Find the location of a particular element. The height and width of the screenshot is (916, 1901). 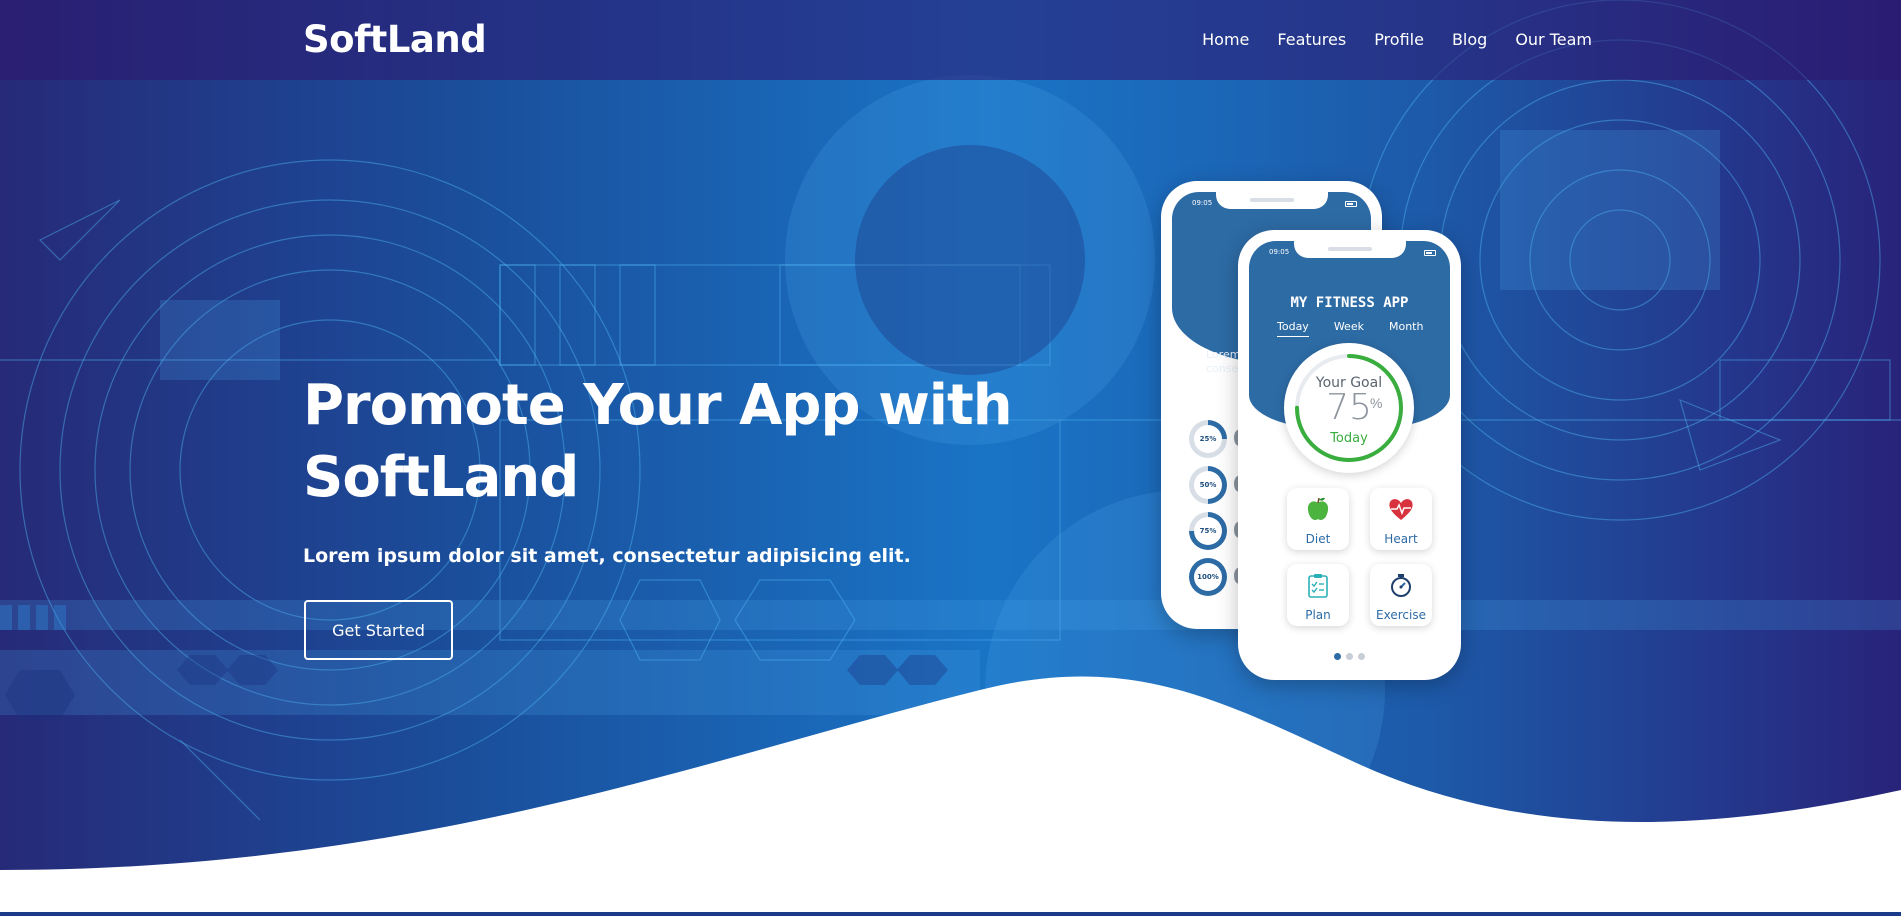

progress-ring: 50% is located at coordinates (1208, 485).